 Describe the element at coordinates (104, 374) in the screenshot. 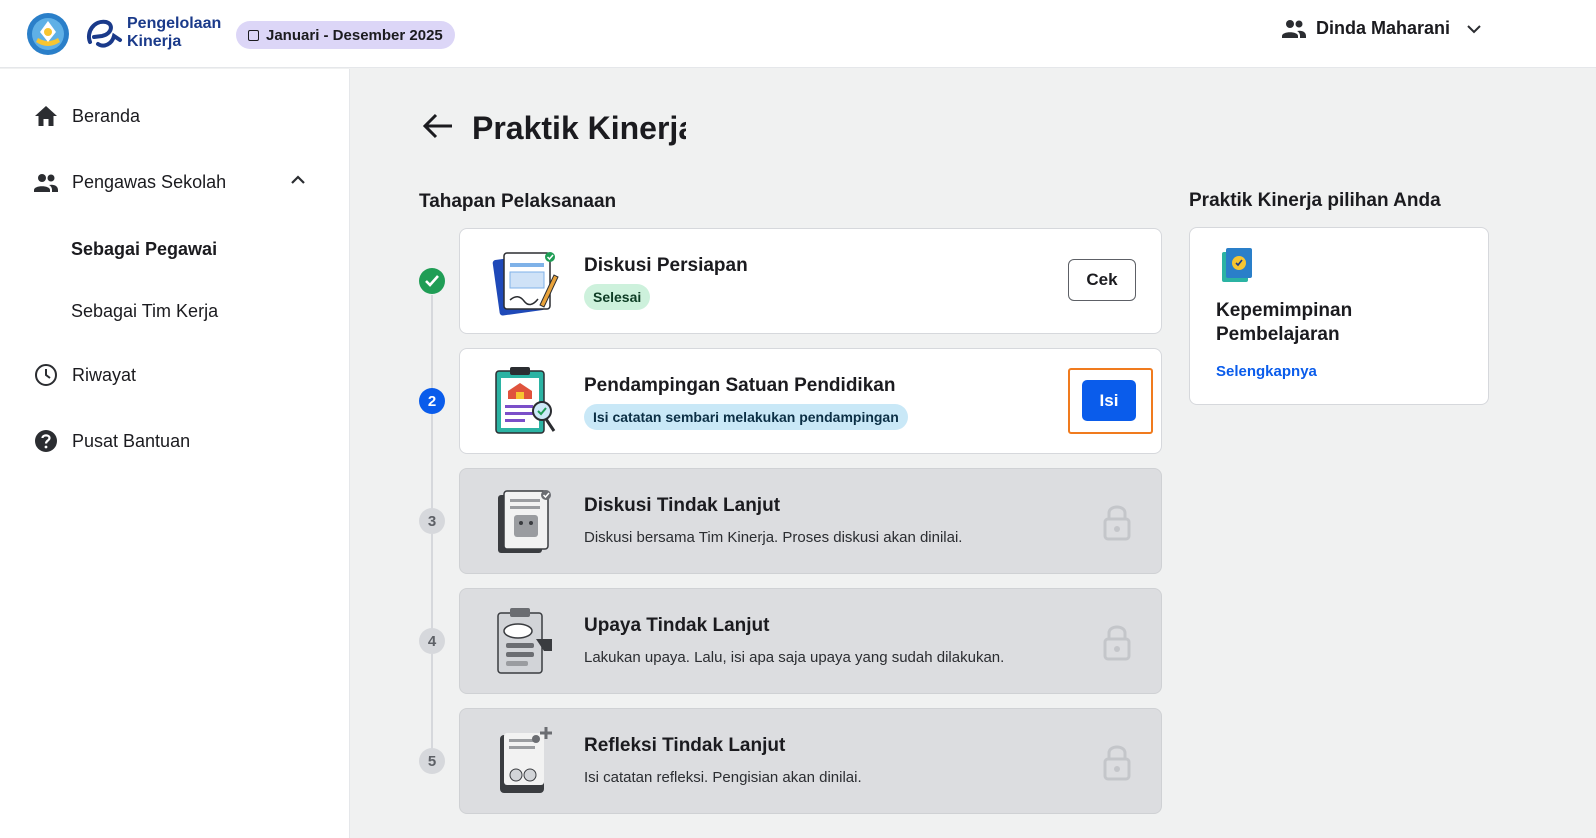

I see `sidebar-item-label: Riwayat` at that location.